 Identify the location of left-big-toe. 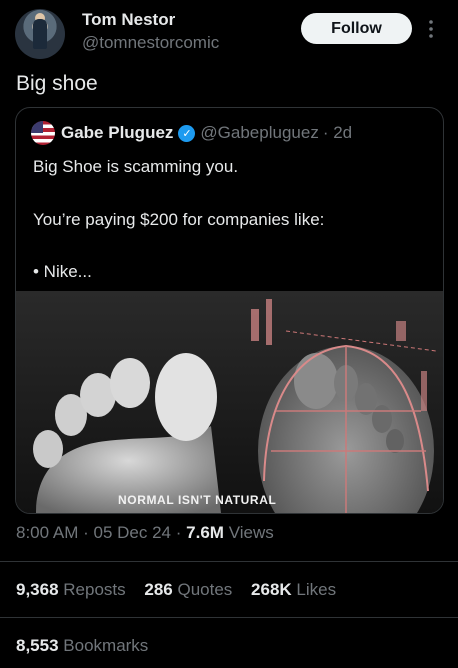
(186, 397).